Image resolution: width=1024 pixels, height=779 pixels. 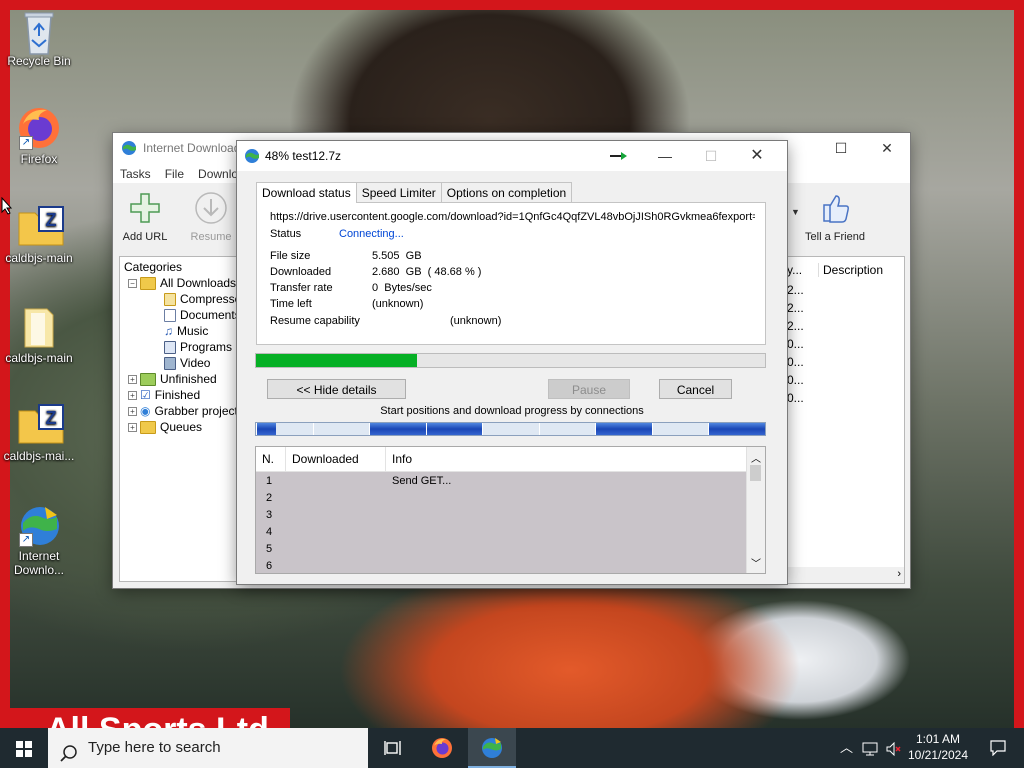 What do you see at coordinates (512, 156) in the screenshot?
I see `dialog-titlebar: 48% test12.7z — ☐ ✕` at bounding box center [512, 156].